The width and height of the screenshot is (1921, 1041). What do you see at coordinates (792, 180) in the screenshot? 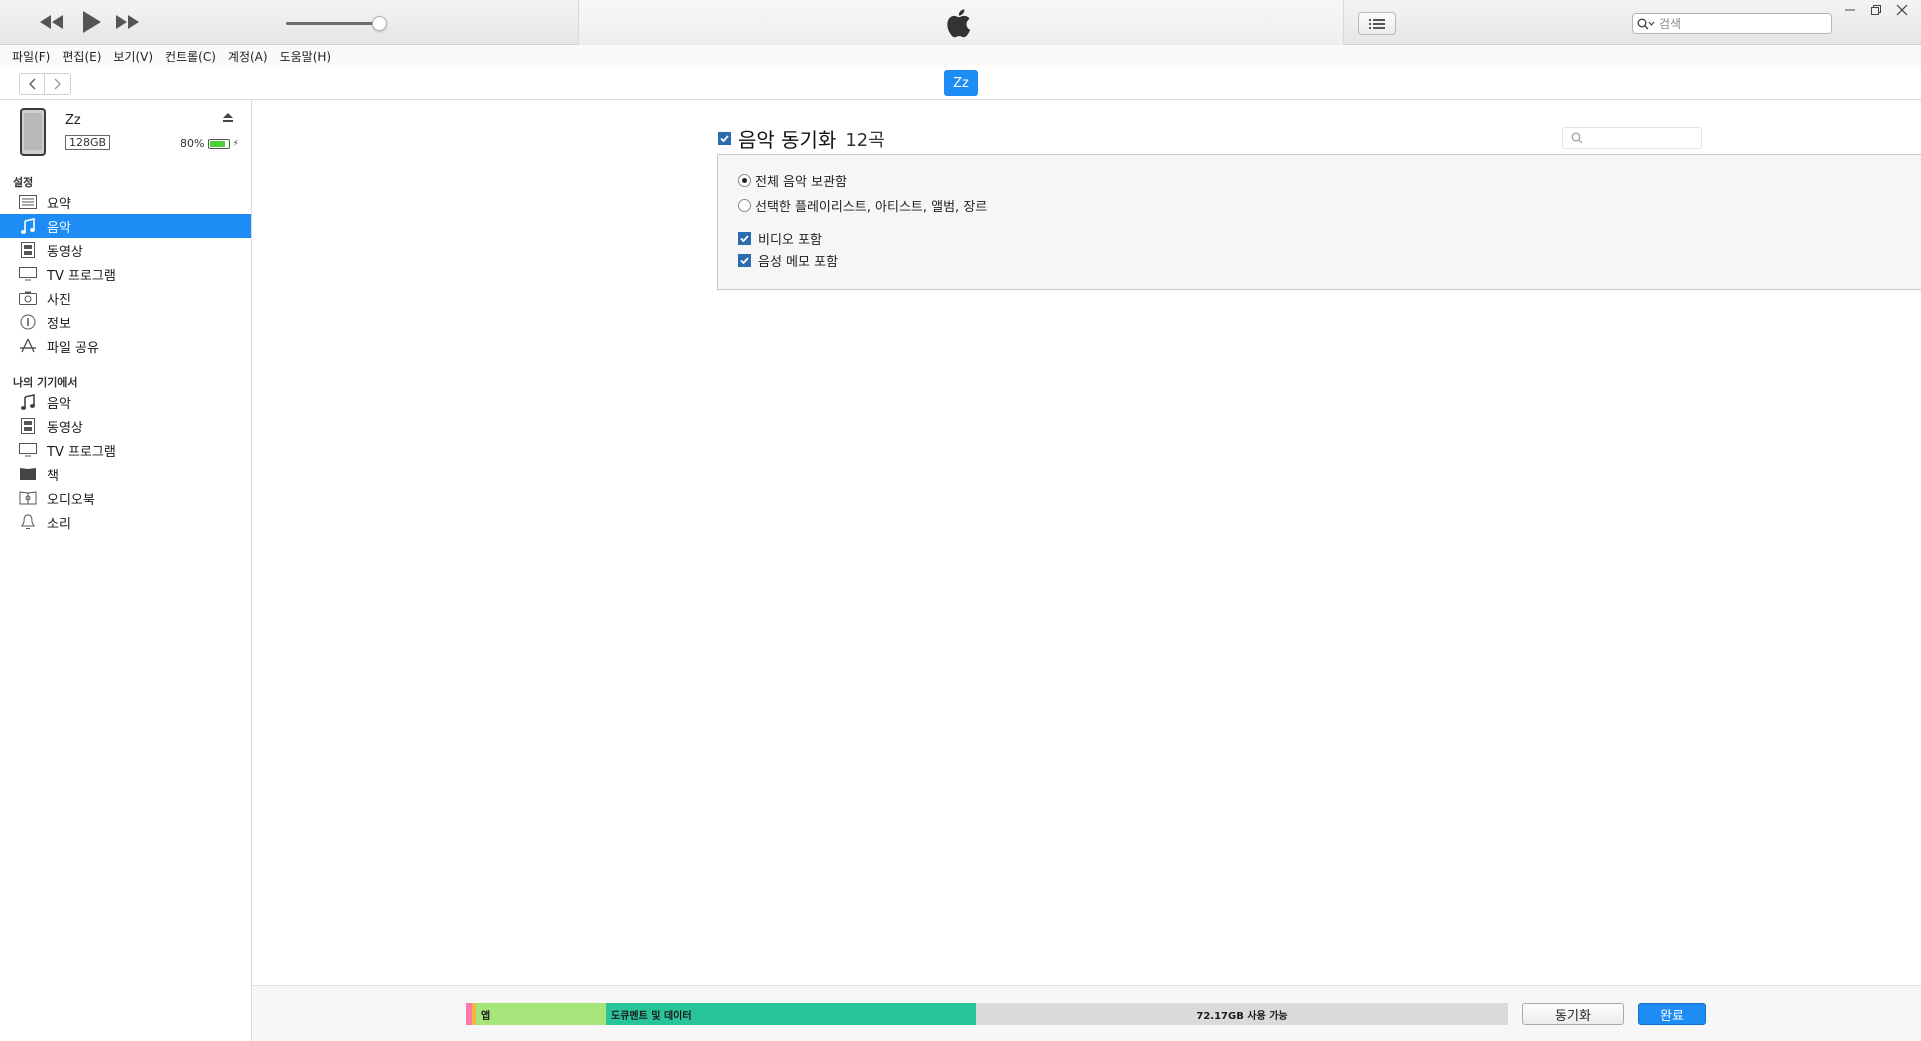
I see `option-entire-library: 전체 음악 보관함` at bounding box center [792, 180].